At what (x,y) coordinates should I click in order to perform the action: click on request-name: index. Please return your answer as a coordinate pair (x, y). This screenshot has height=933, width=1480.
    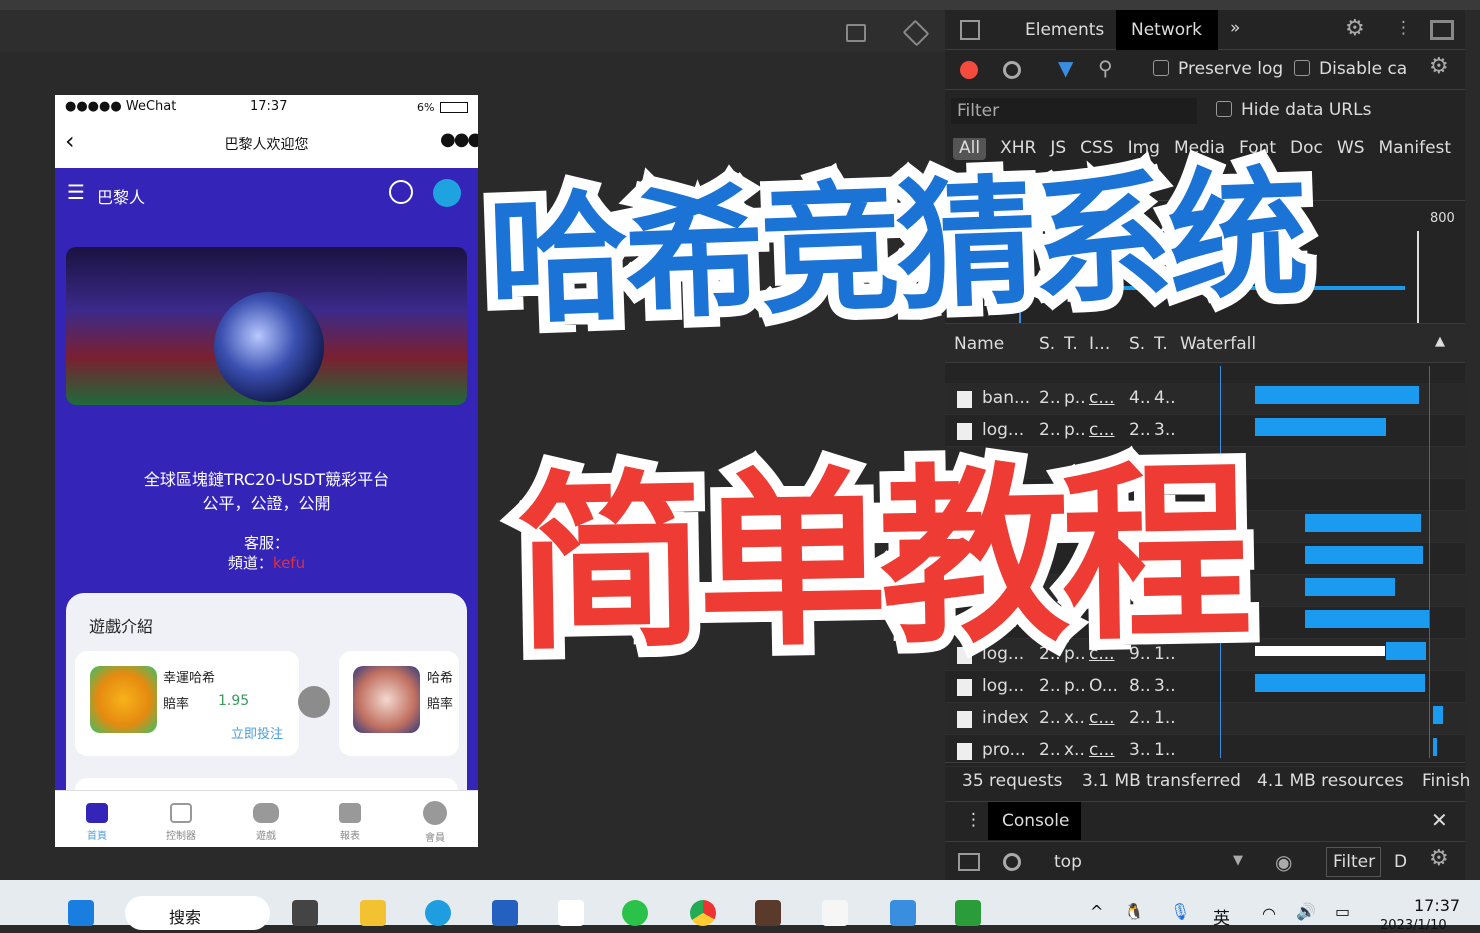
    Looking at the image, I should click on (1005, 718).